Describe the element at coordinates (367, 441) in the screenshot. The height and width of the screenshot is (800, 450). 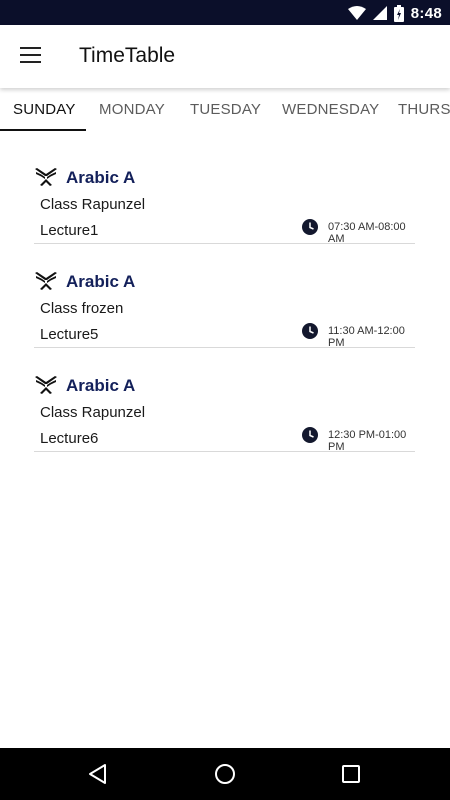
I see `lecture-time: 12:30 PM-01:00 PM` at that location.